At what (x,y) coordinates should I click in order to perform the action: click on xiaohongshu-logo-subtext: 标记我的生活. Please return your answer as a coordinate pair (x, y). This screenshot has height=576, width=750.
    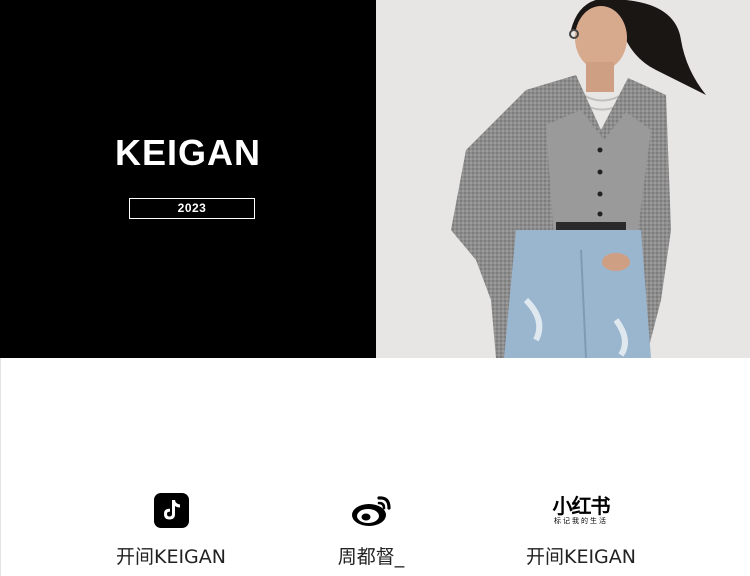
    Looking at the image, I should click on (581, 520).